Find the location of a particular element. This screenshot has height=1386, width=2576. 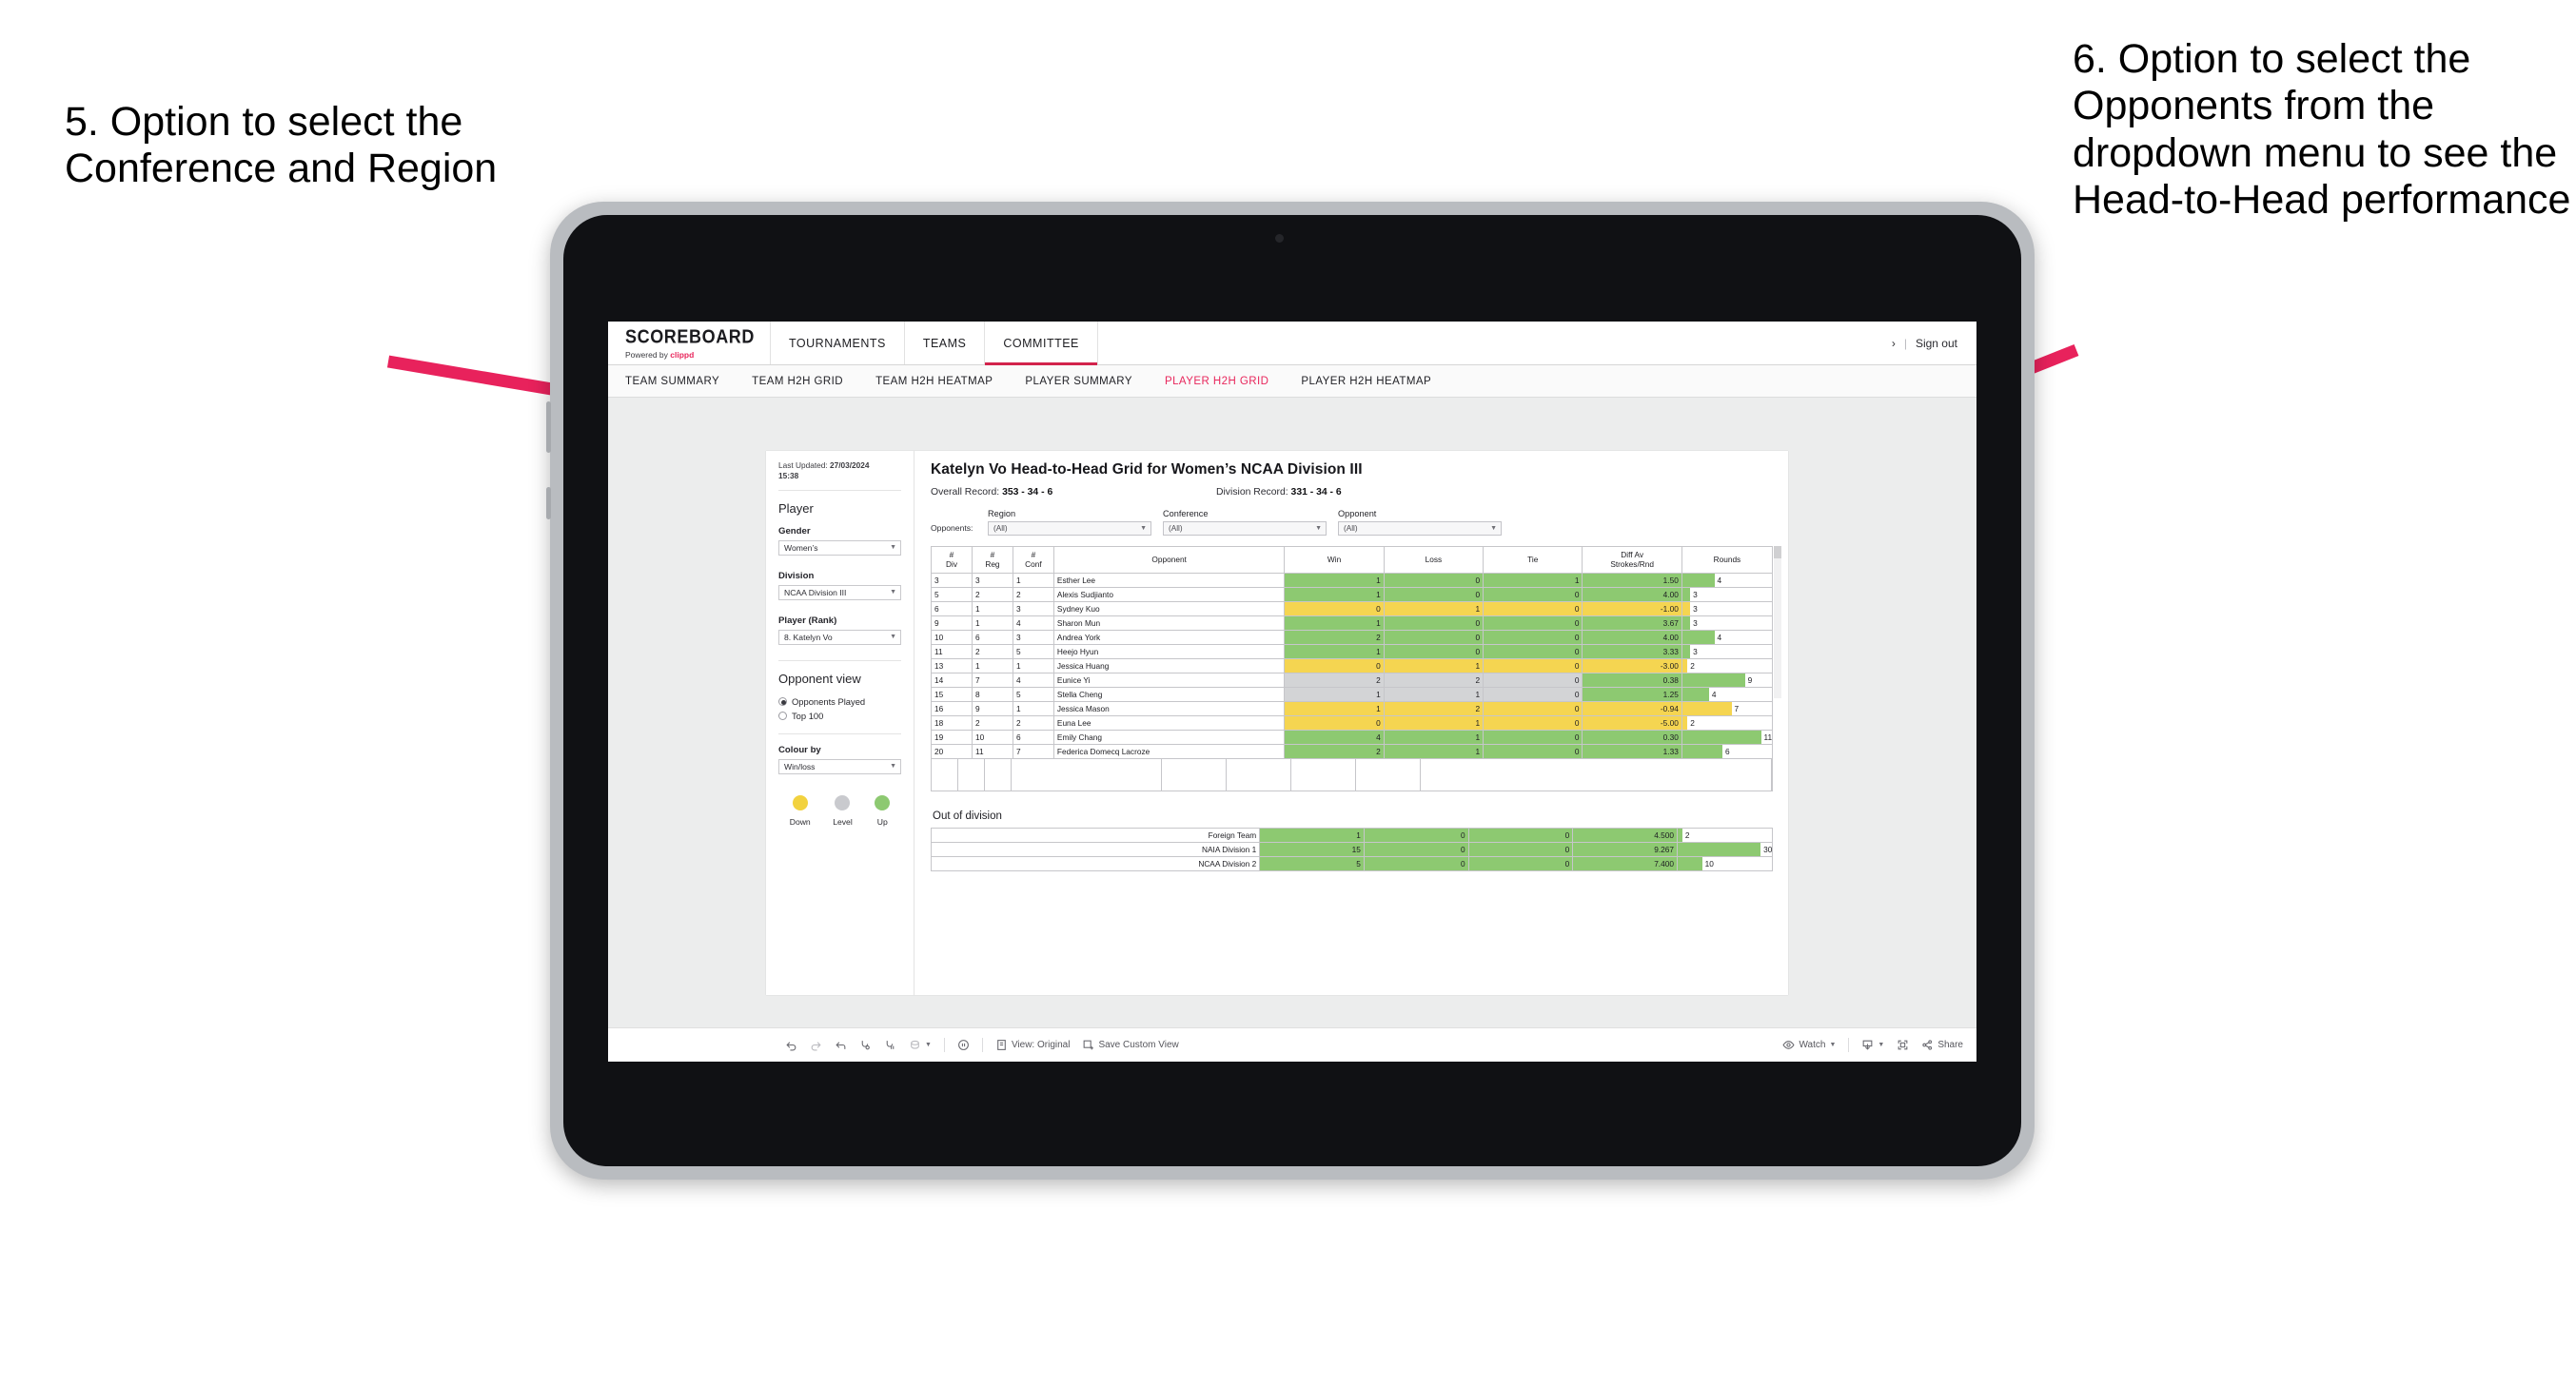

fullscreen-button is located at coordinates (1903, 1045).